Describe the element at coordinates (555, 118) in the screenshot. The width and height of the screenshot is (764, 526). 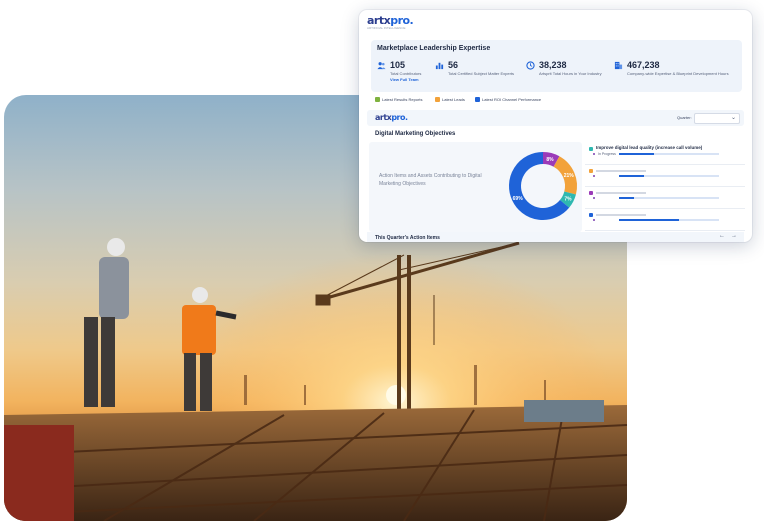
I see `sub-header: artxpro. Quarter: ⌄` at that location.